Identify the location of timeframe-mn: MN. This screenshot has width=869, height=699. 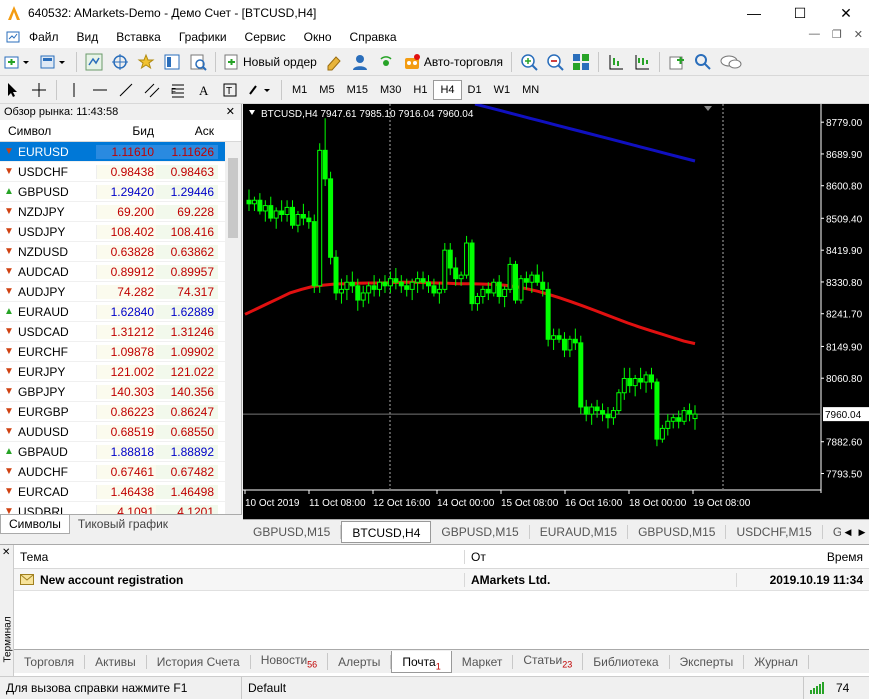
(530, 90).